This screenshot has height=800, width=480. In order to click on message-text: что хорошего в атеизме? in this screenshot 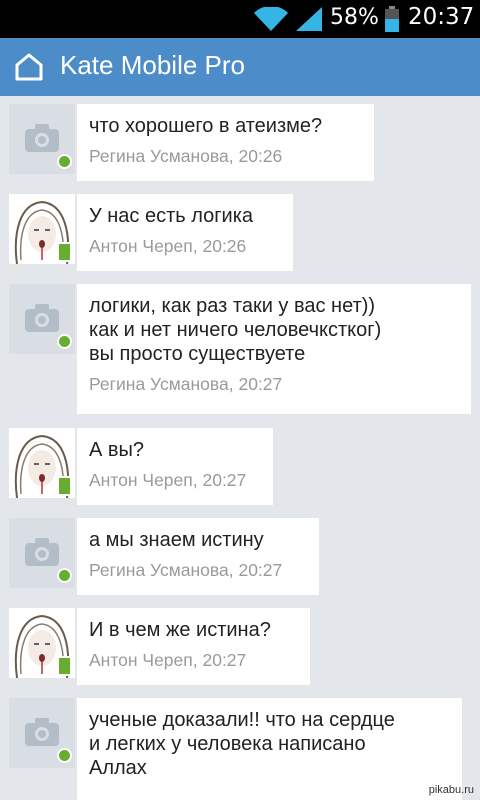, I will do `click(206, 126)`.